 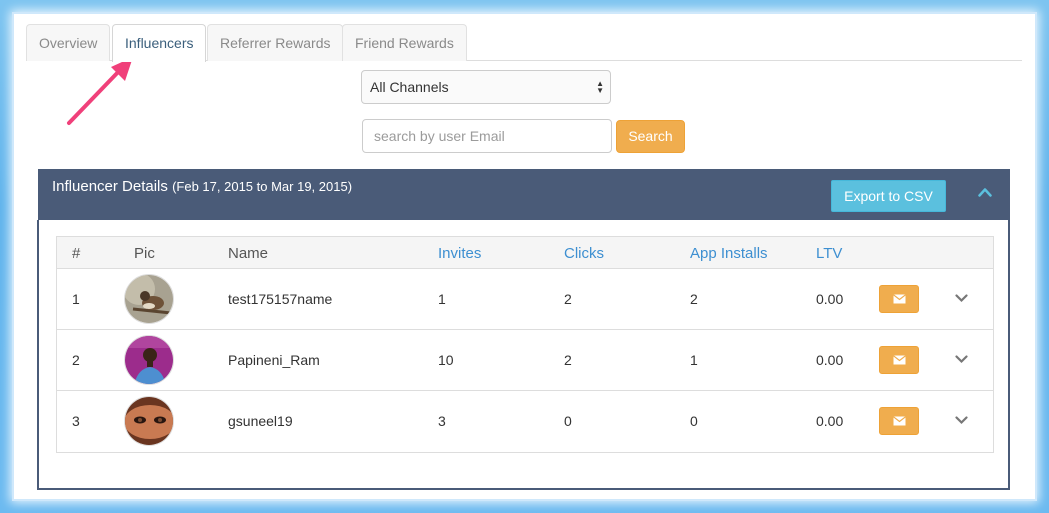 What do you see at coordinates (729, 253) in the screenshot?
I see `col-header-app-installs: App Installs` at bounding box center [729, 253].